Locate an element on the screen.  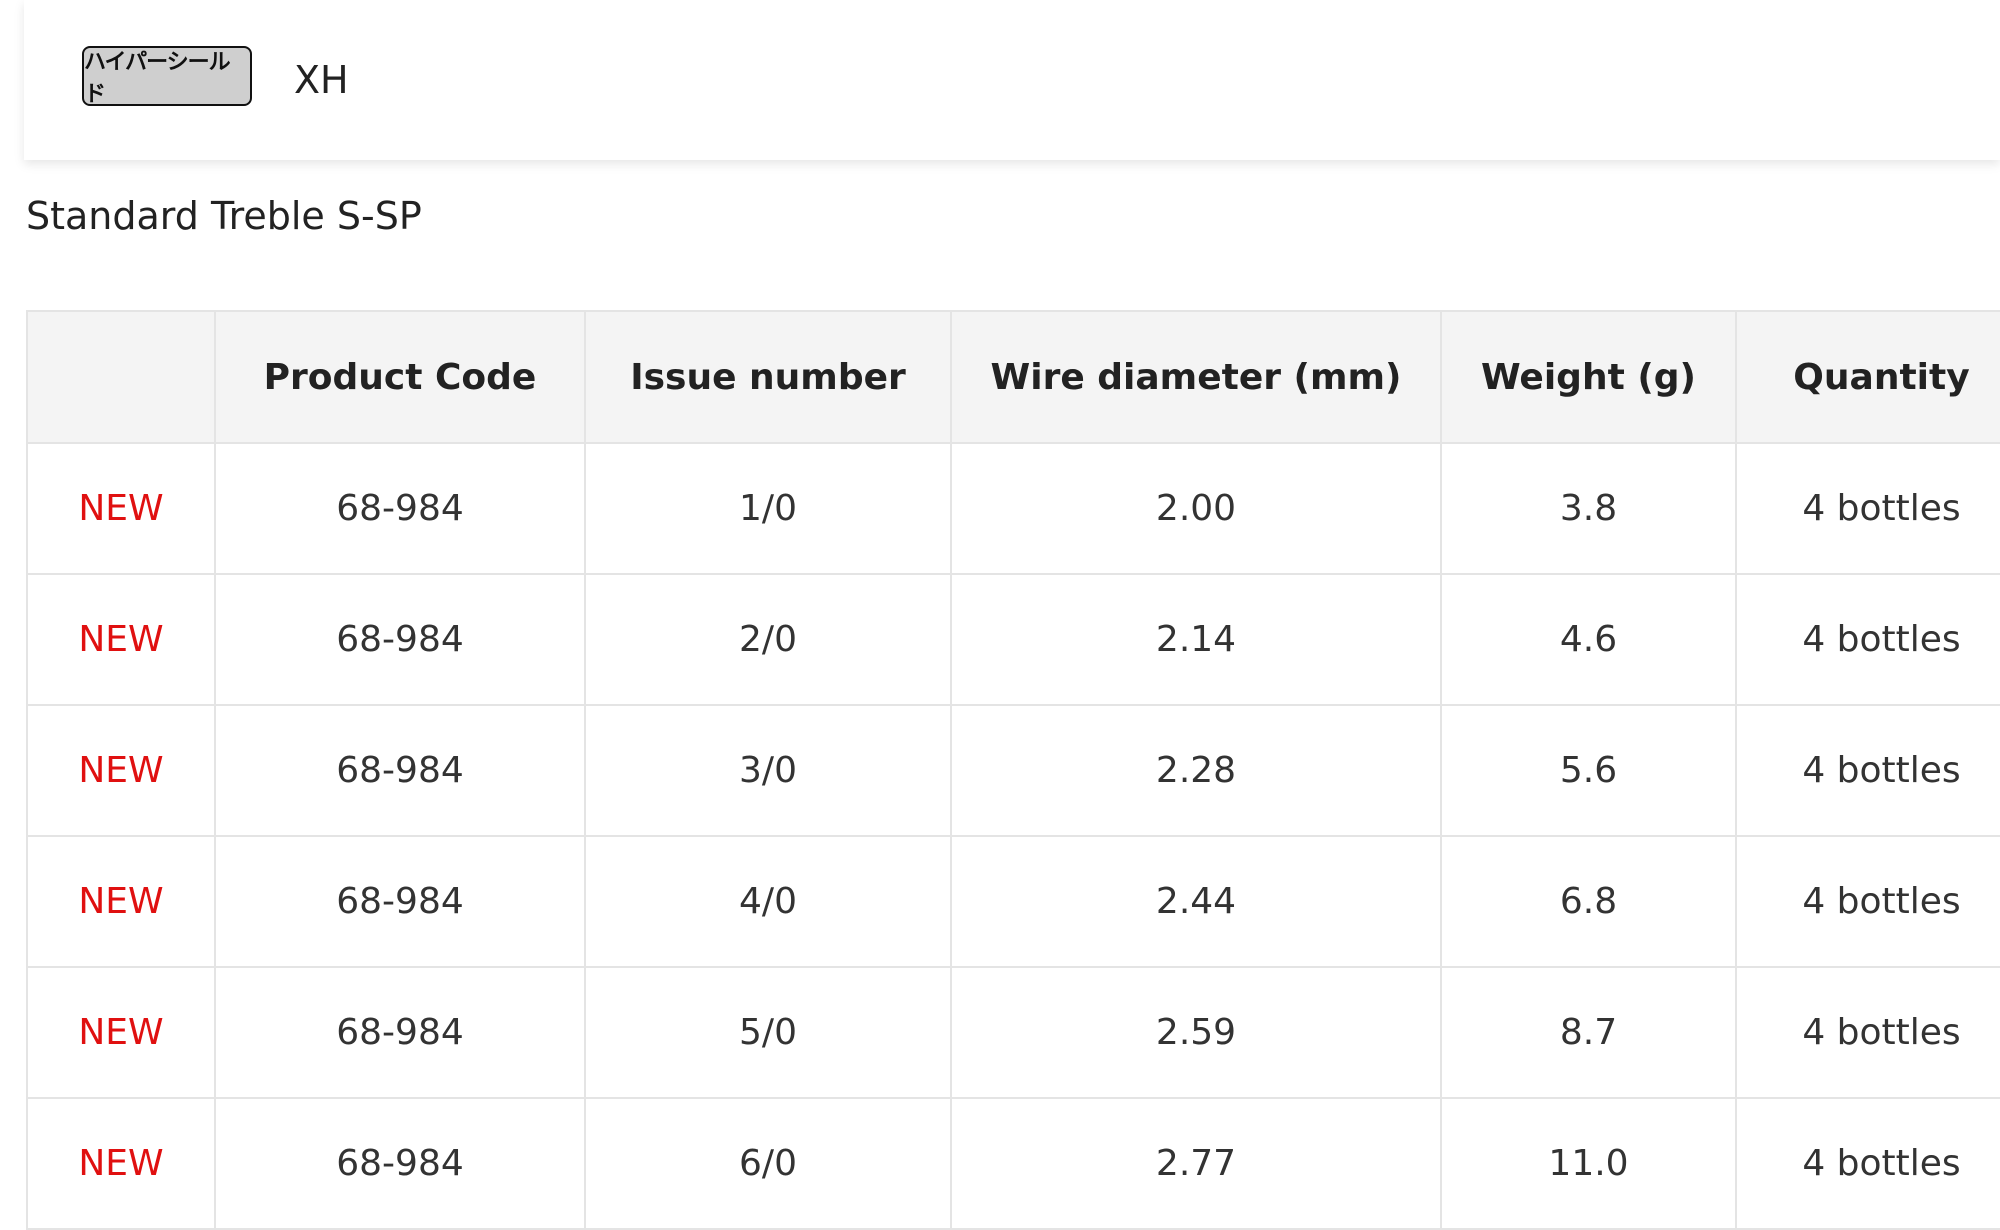
column-header-weight: Weight (g) is located at coordinates (1588, 377).